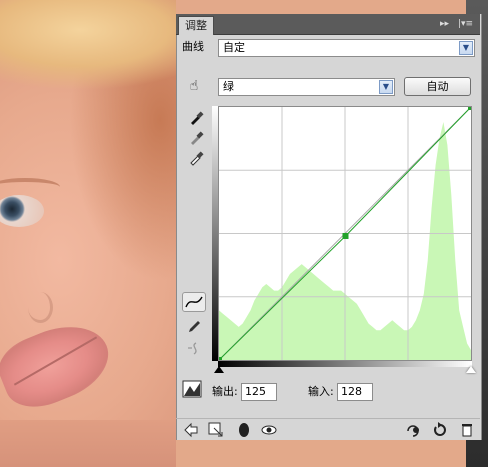 This screenshot has width=488, height=467. I want to click on view-previous-state-icon, so click(413, 430).